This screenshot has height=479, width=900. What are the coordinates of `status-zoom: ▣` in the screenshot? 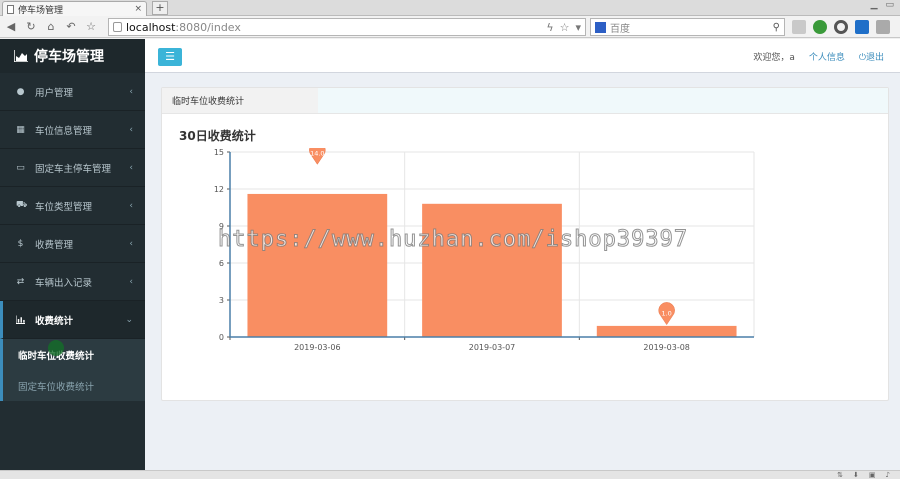 It's located at (872, 475).